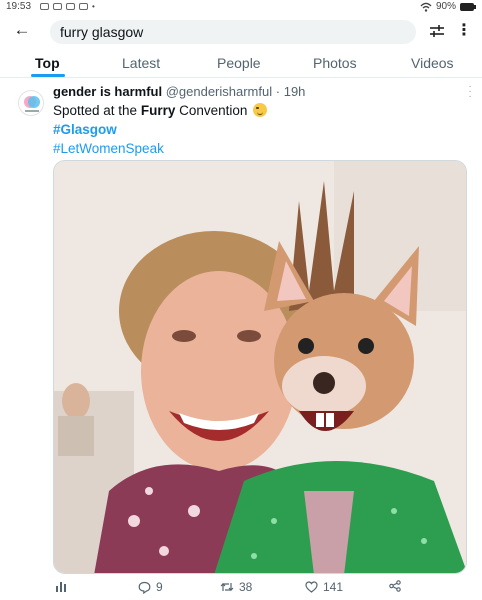 This screenshot has height=600, width=482. I want to click on tweet-timestamp: 19h, so click(295, 91).